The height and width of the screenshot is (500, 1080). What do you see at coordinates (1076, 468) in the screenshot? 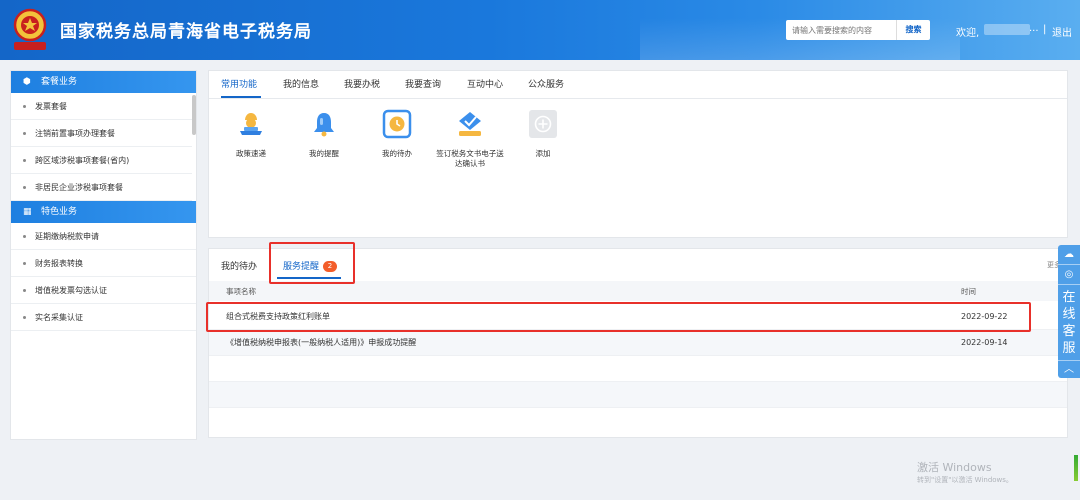
I see `taskbar-edge` at bounding box center [1076, 468].